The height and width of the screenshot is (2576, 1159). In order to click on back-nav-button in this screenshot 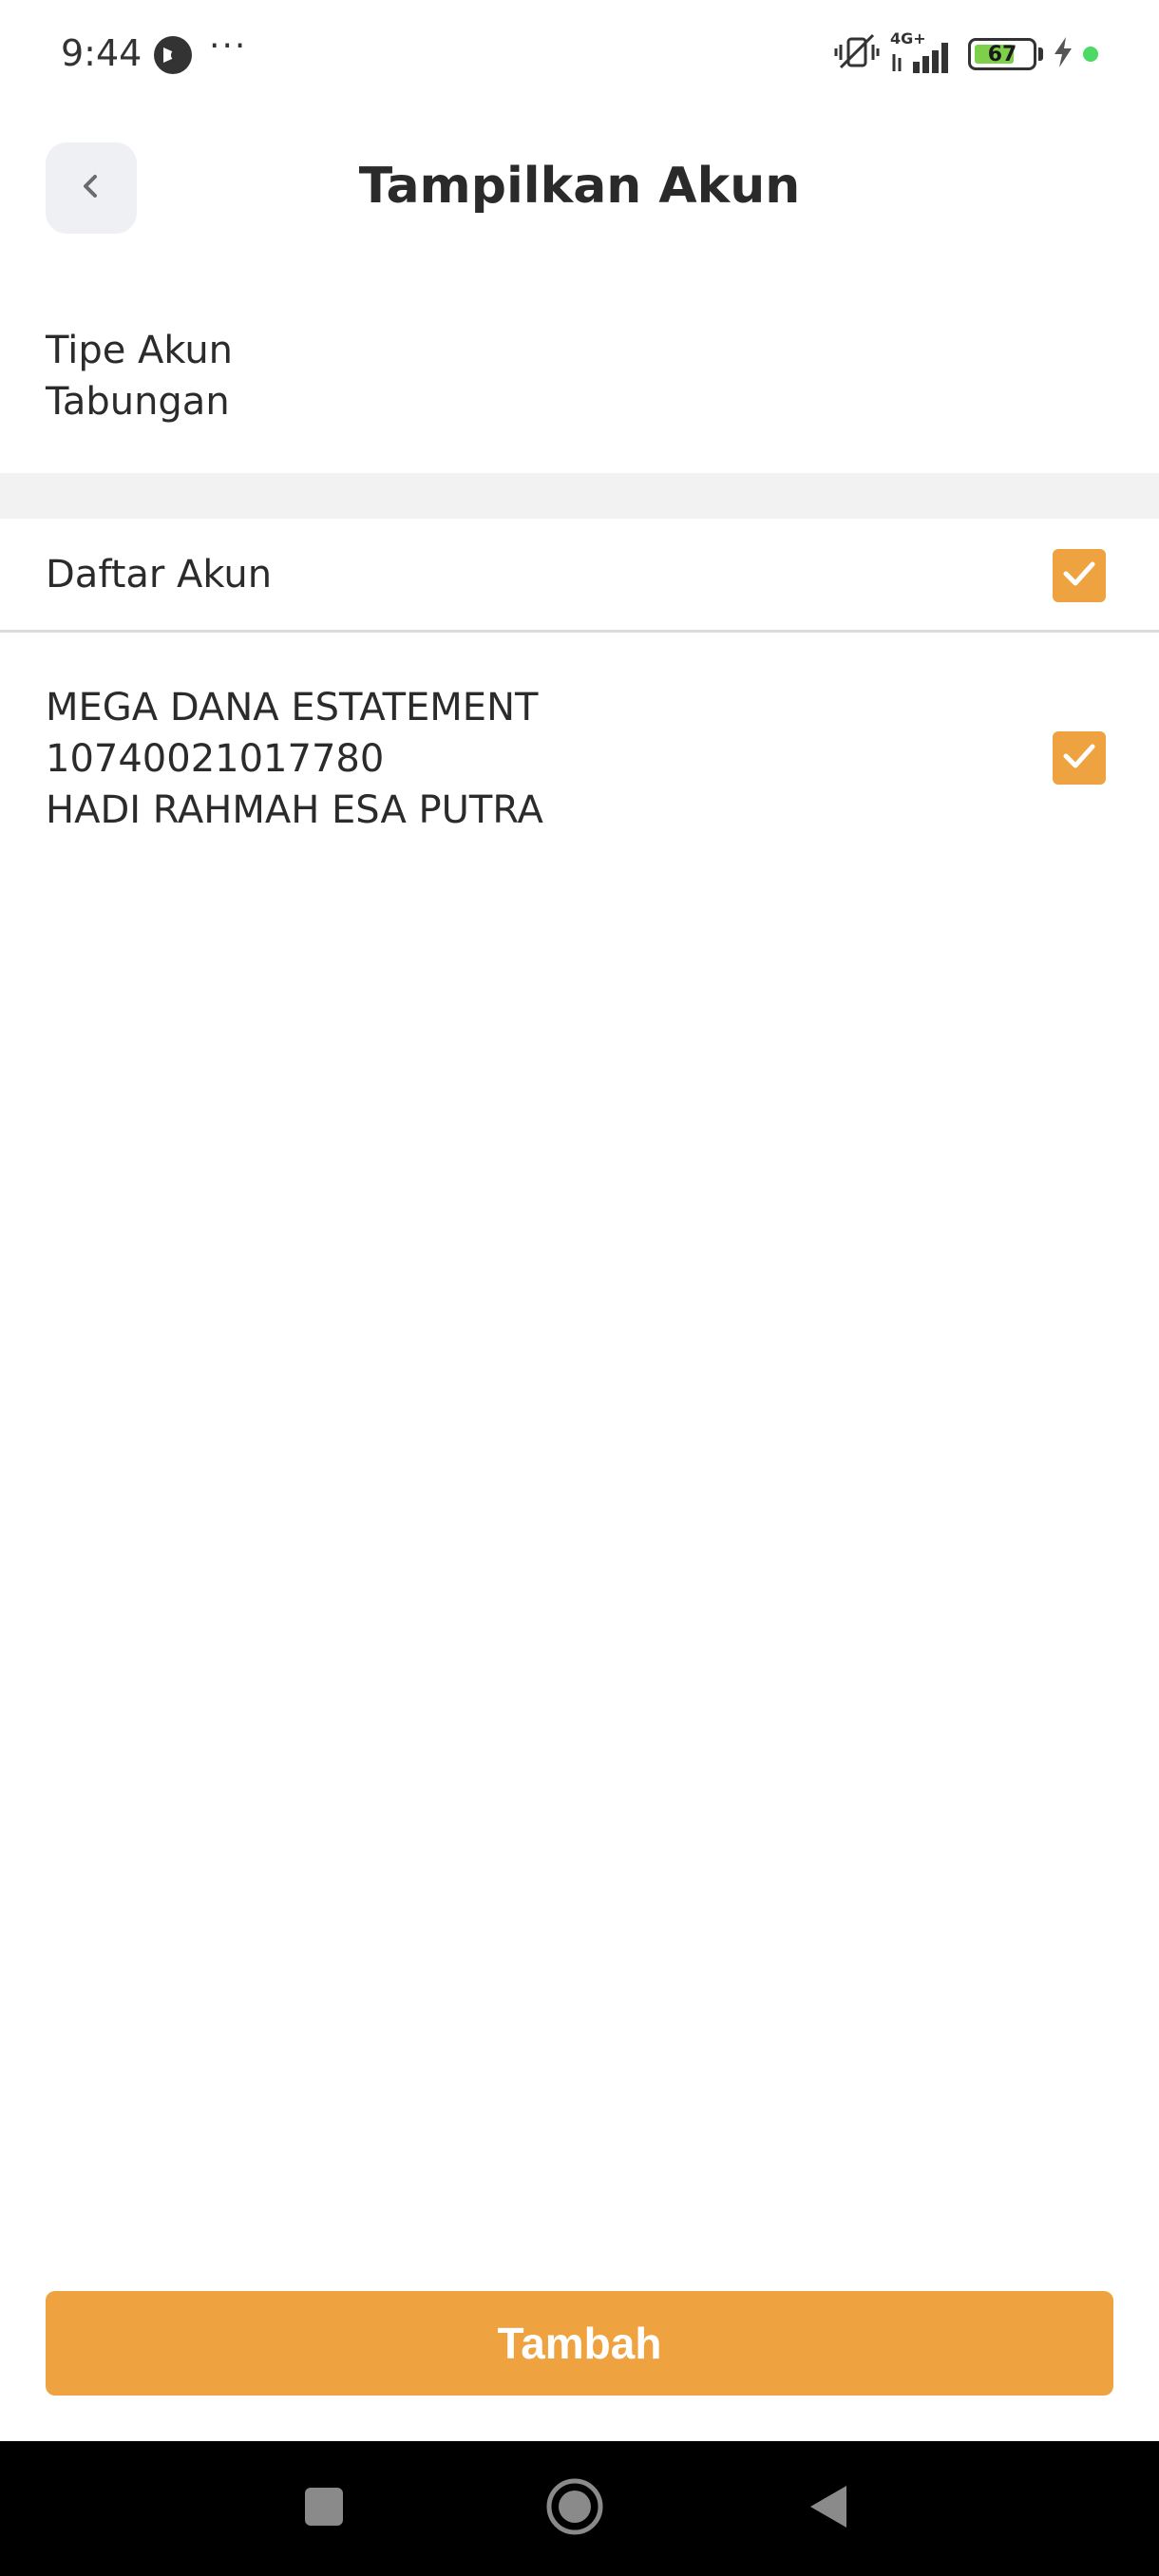, I will do `click(827, 2508)`.